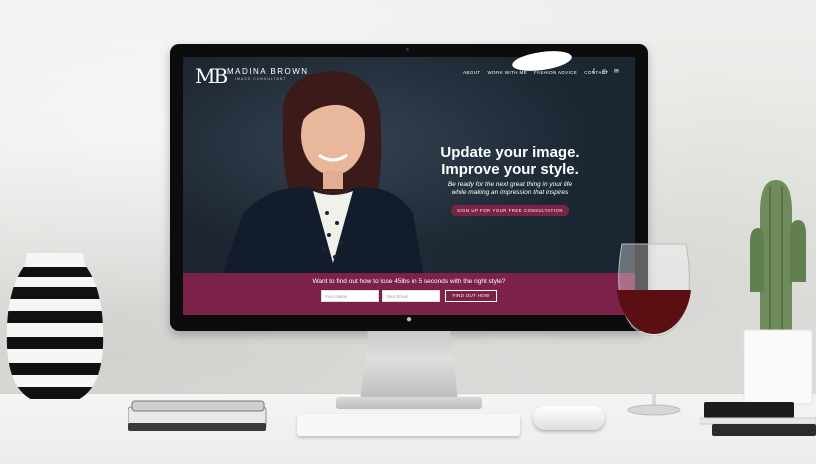 This screenshot has width=816, height=464. What do you see at coordinates (472, 72) in the screenshot?
I see `nav-item-about: ABOUT` at bounding box center [472, 72].